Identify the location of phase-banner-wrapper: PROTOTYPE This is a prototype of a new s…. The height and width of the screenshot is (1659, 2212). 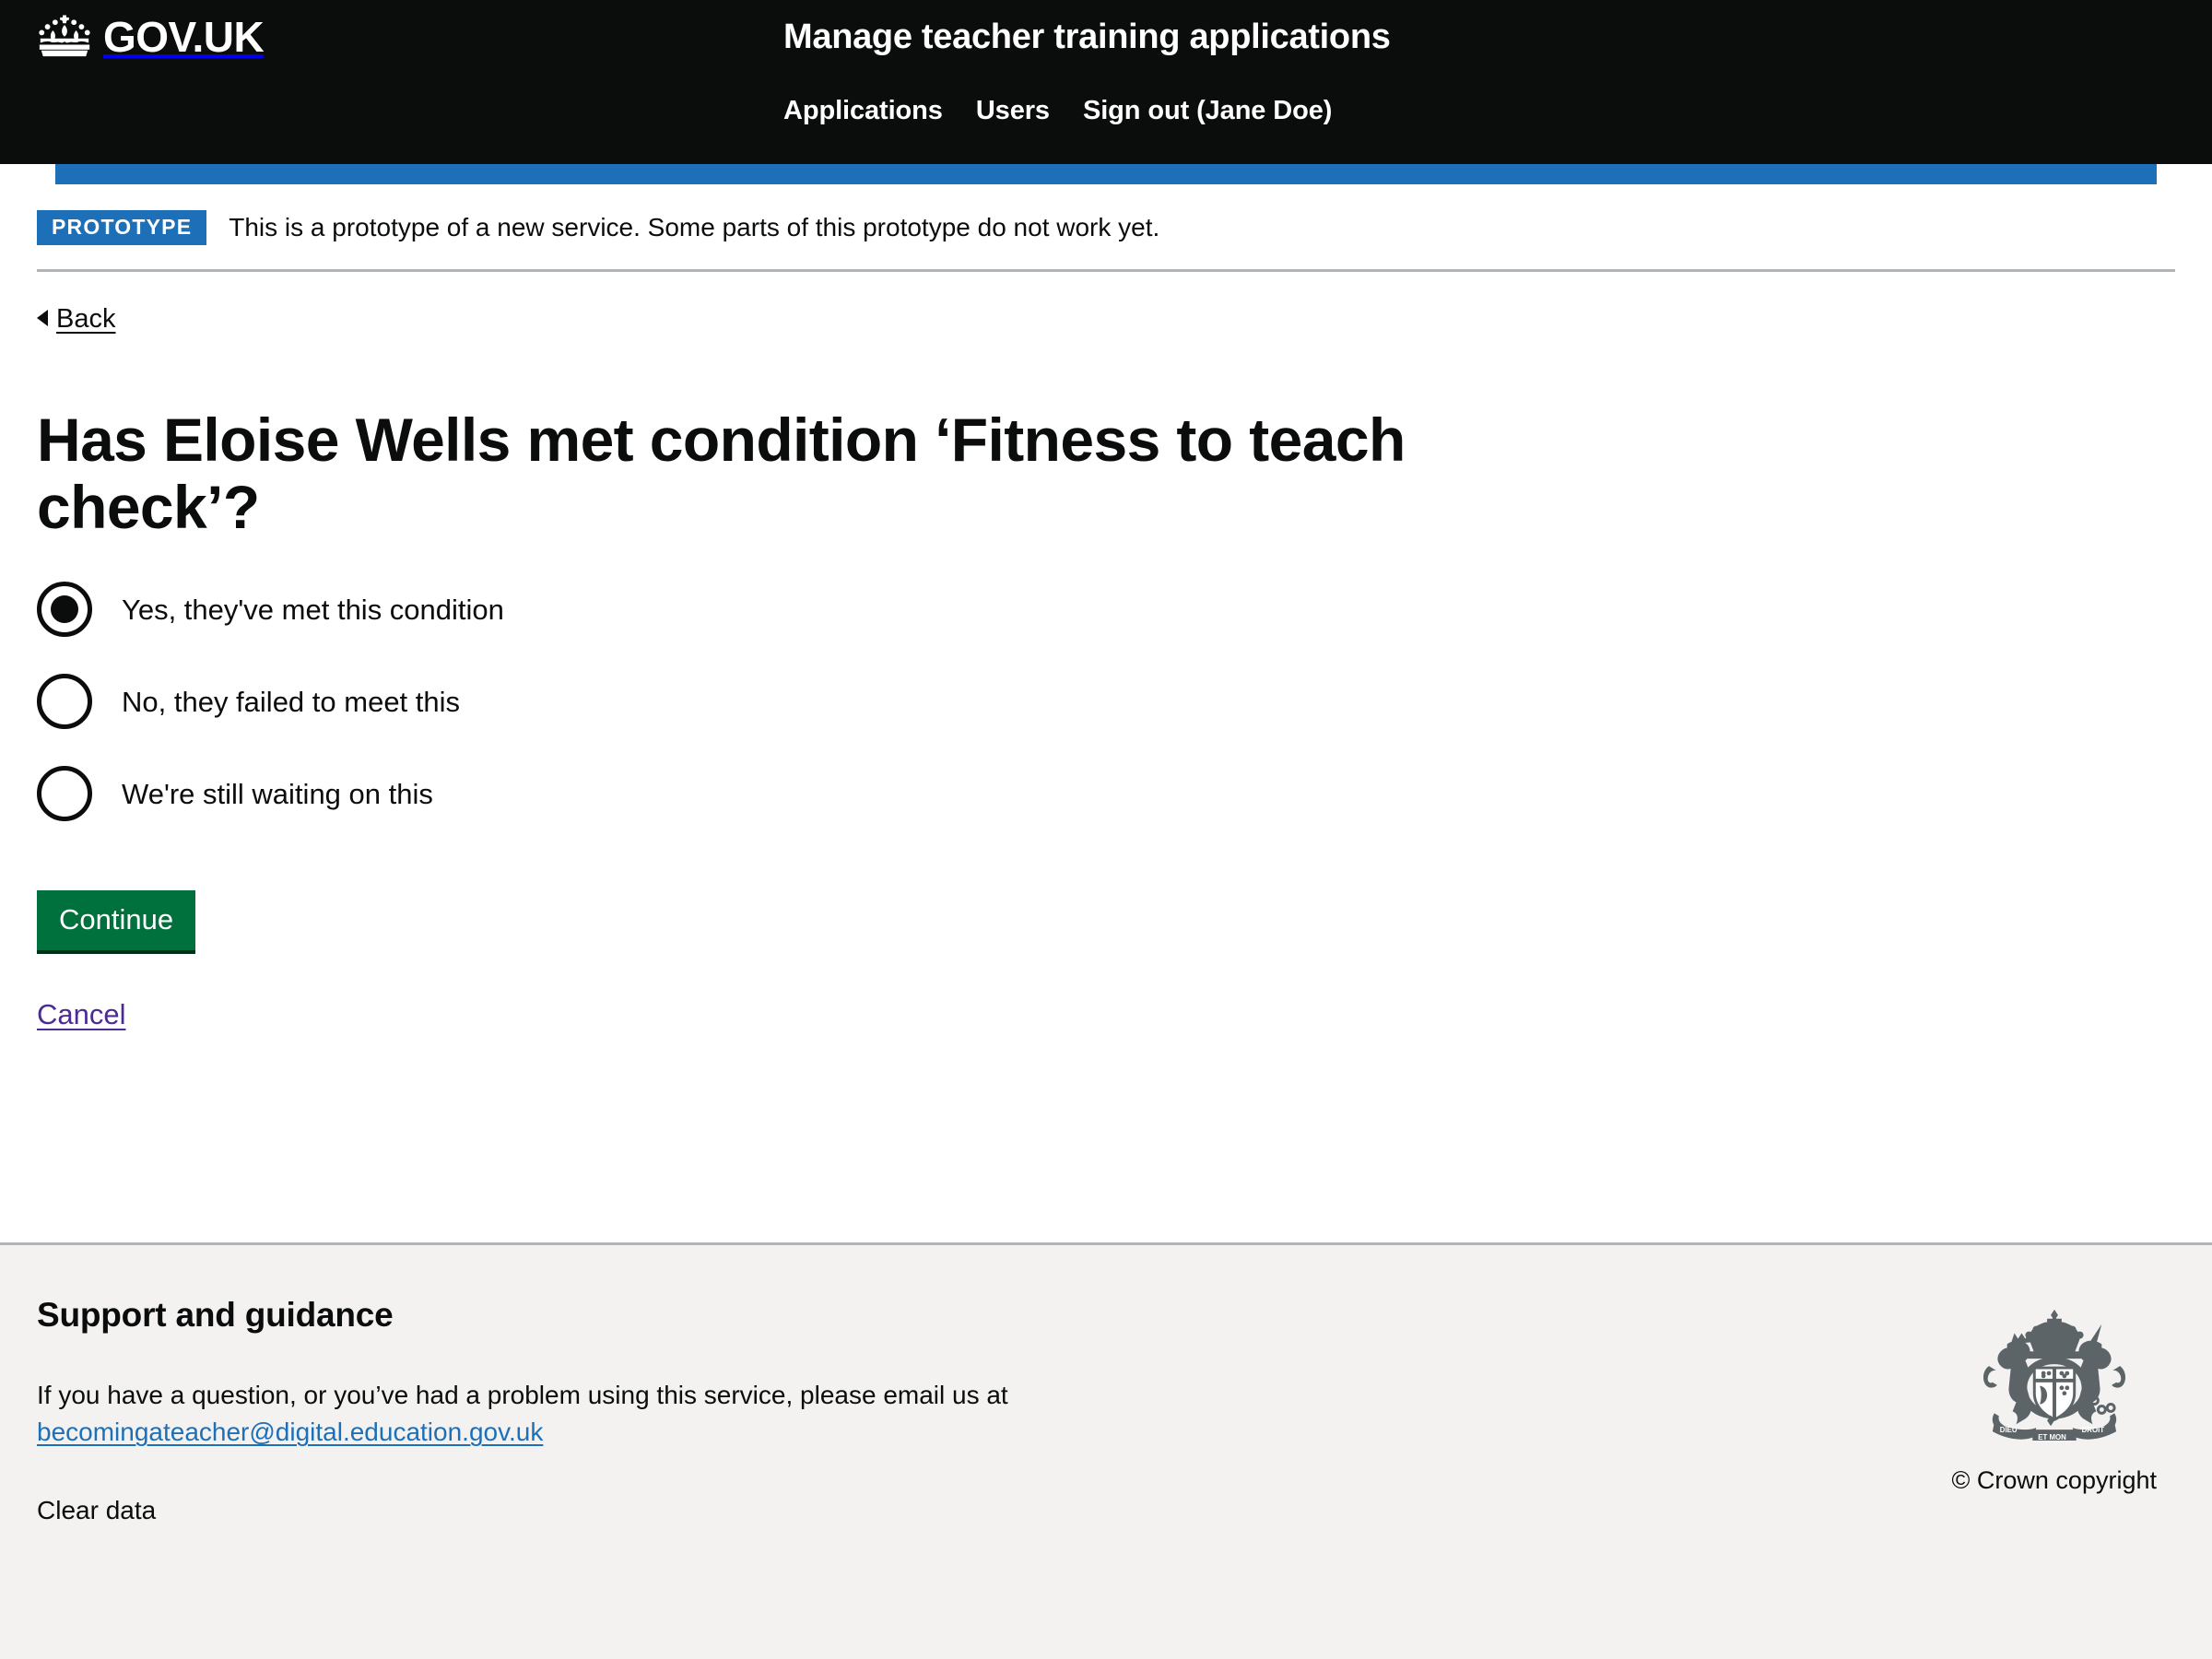
(1106, 228).